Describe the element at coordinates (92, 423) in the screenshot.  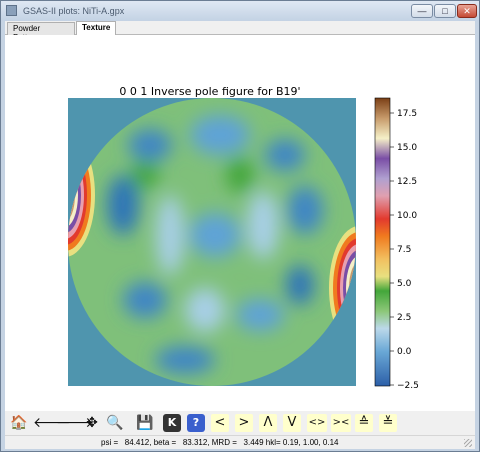
I see `pan-button: ✥` at that location.